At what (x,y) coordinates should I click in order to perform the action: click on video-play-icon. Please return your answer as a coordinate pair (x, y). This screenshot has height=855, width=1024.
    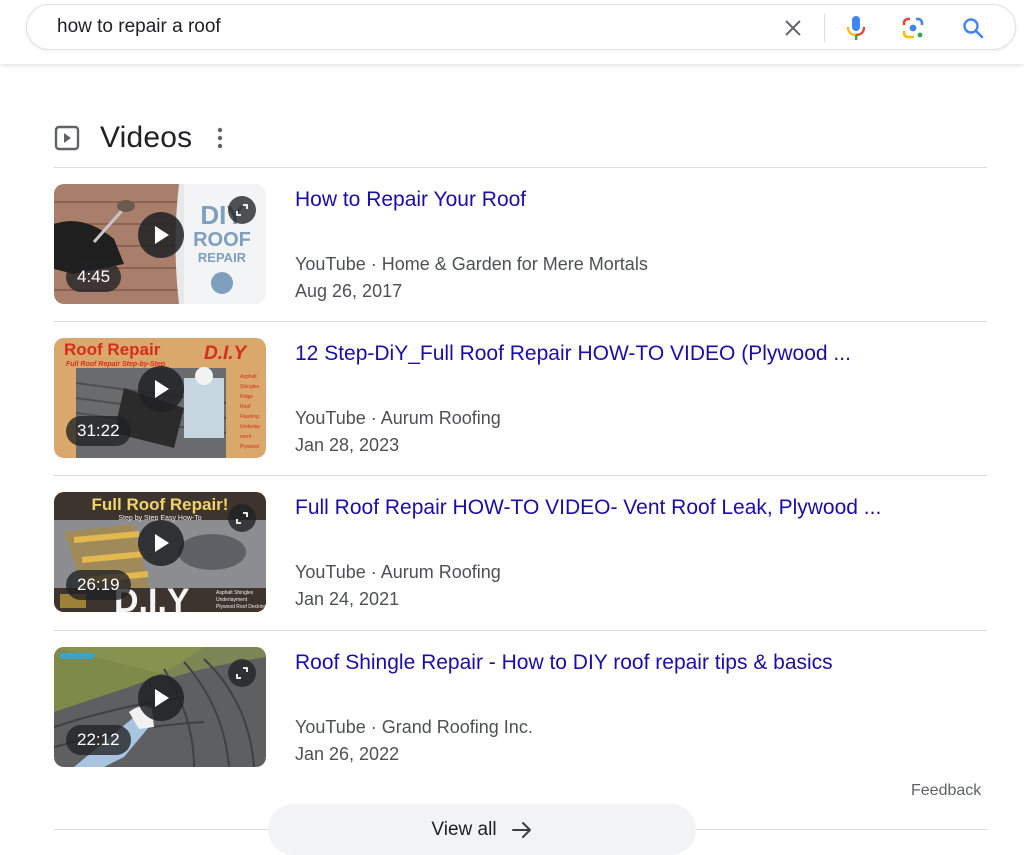
    Looking at the image, I should click on (67, 138).